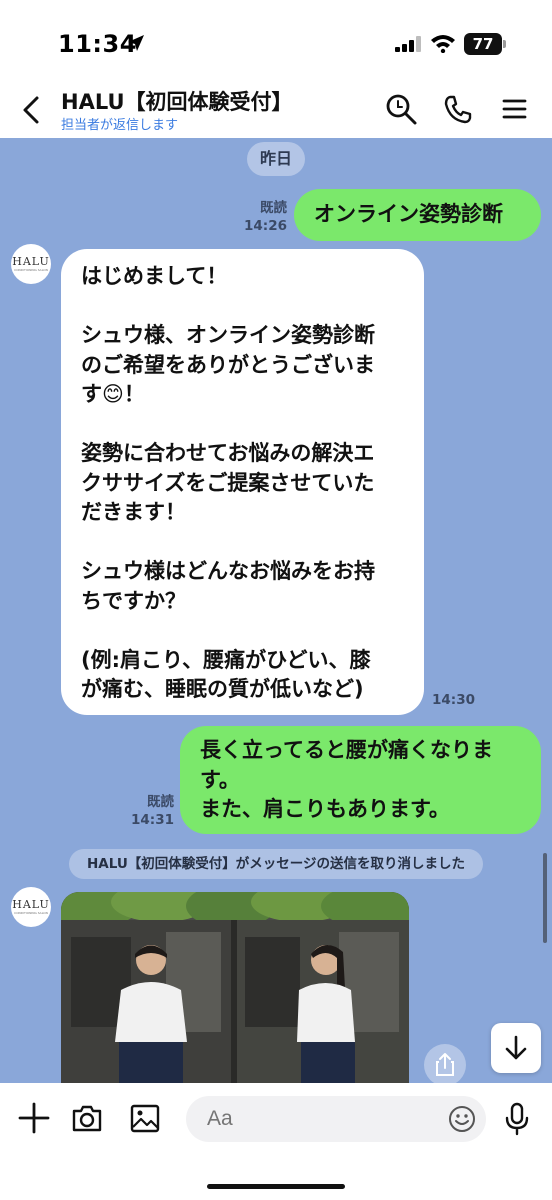  I want to click on status-bar: 11:34 77, so click(276, 40).